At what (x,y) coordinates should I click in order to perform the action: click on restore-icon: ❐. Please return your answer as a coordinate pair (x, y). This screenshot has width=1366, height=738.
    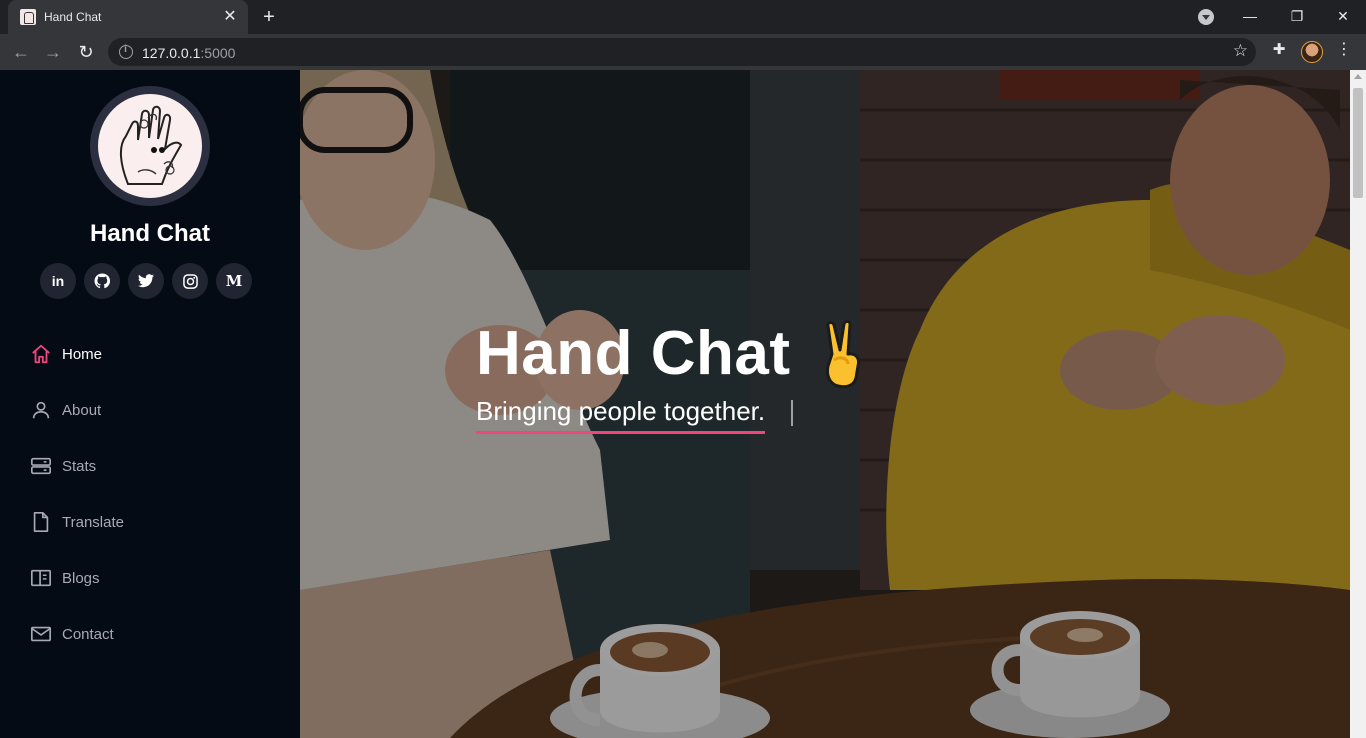
    Looking at the image, I should click on (1297, 16).